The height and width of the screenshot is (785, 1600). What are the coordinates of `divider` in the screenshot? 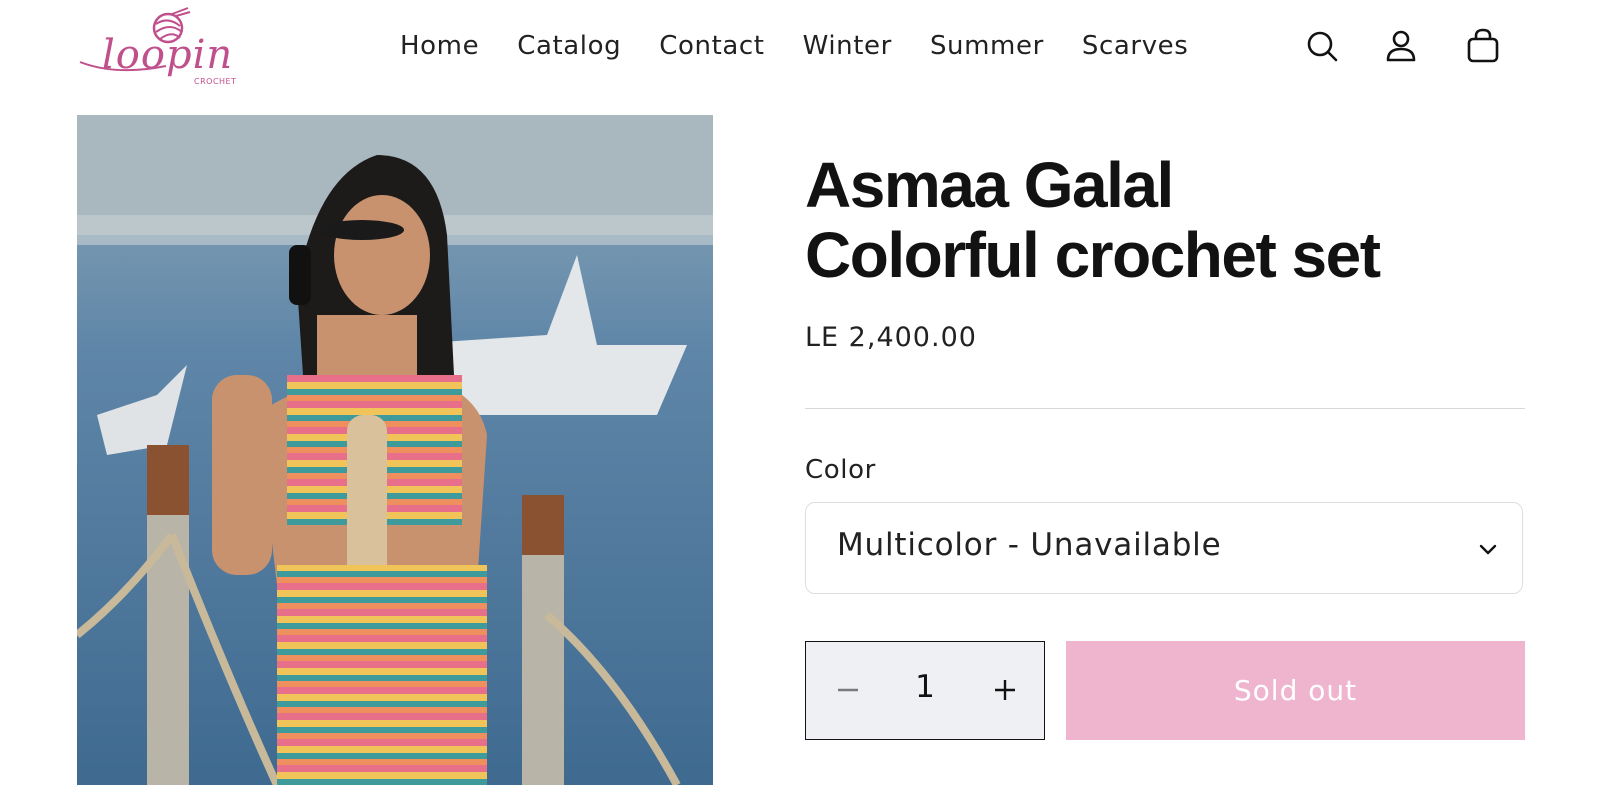 It's located at (1165, 408).